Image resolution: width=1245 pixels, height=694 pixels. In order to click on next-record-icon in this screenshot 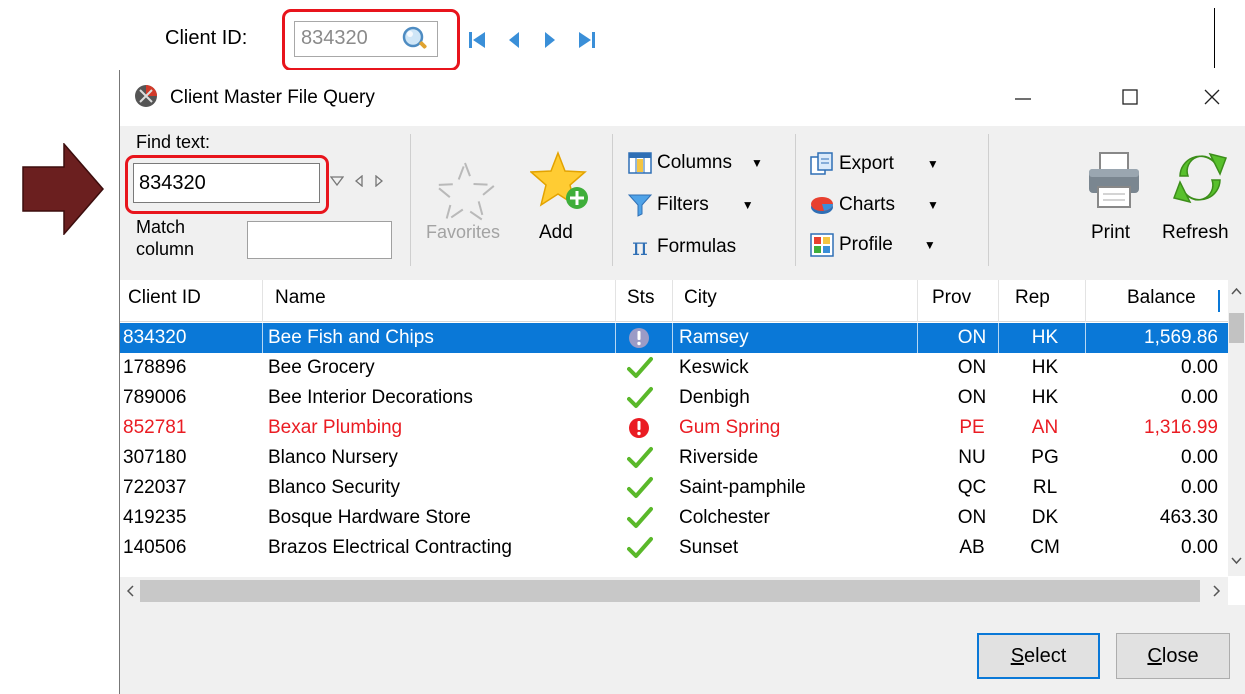, I will do `click(550, 40)`.